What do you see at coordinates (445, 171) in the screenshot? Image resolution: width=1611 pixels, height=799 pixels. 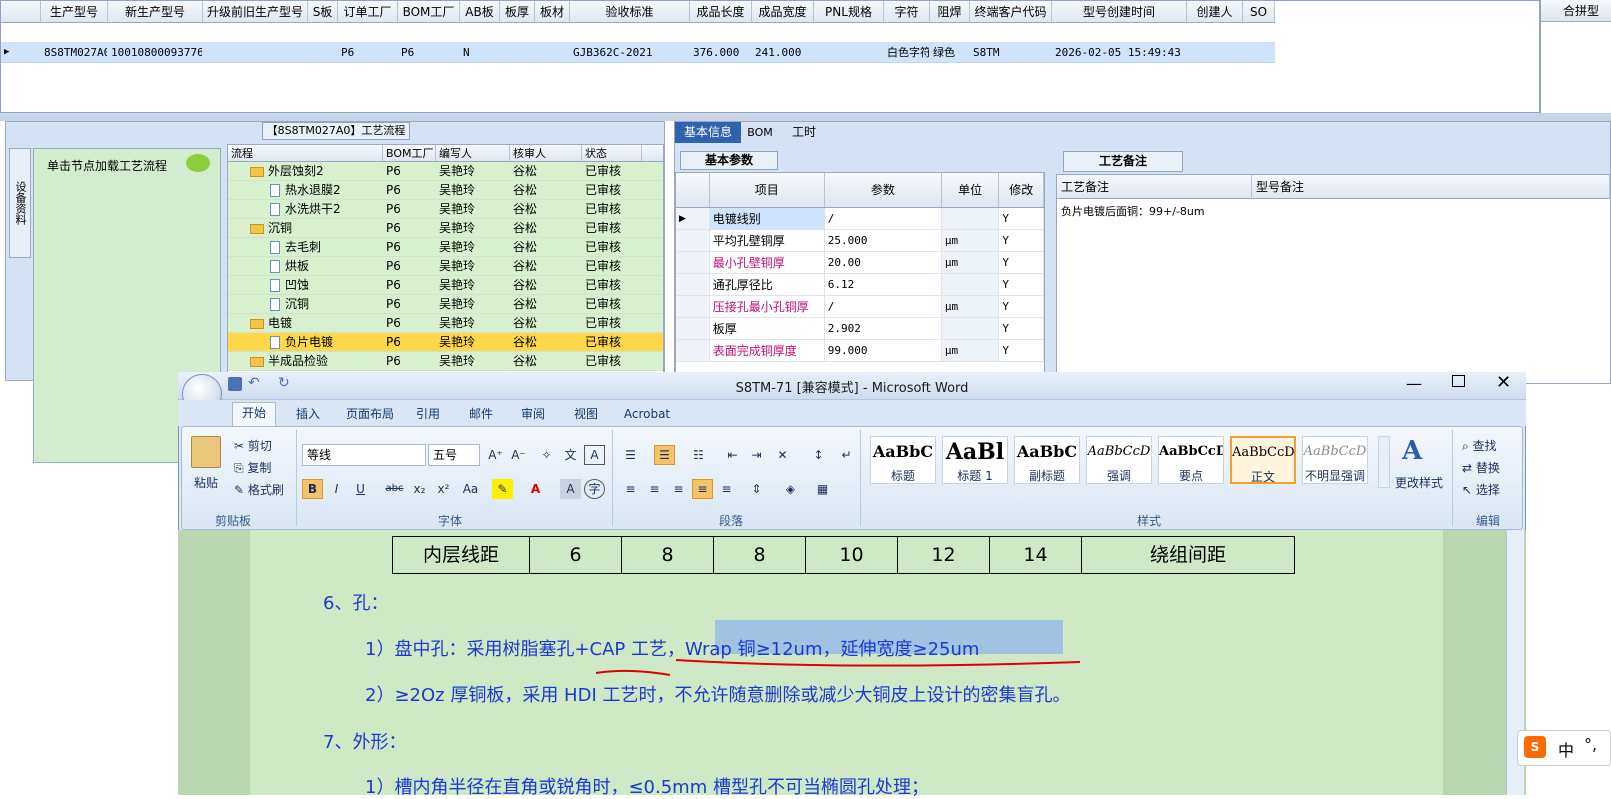 I see `tree-row: 外层蚀刻2 P6 吴艳玲 谷松 已审核` at bounding box center [445, 171].